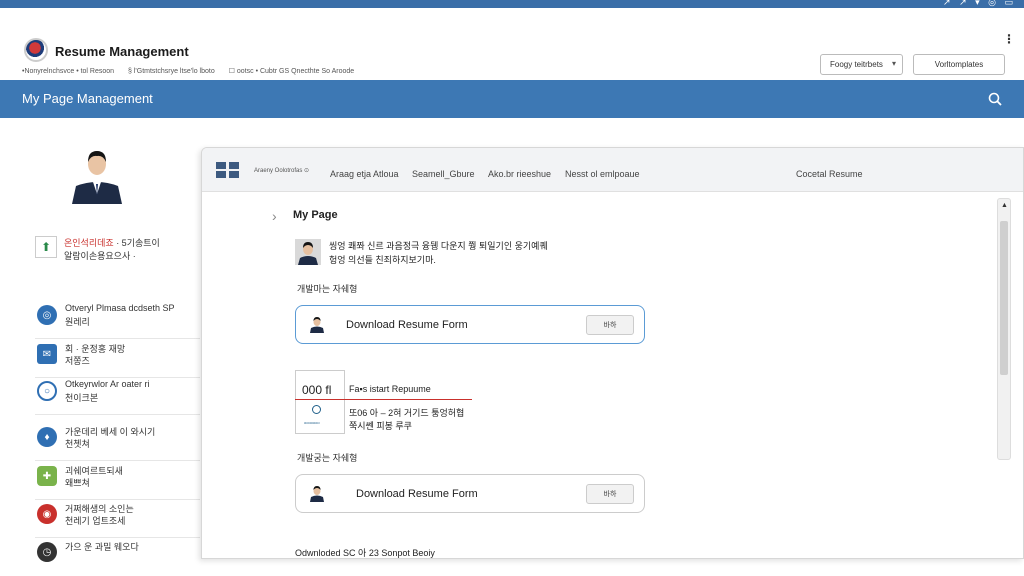  Describe the element at coordinates (95, 521) in the screenshot. I see `menu-sublabel: 천레기 업트조세` at that location.